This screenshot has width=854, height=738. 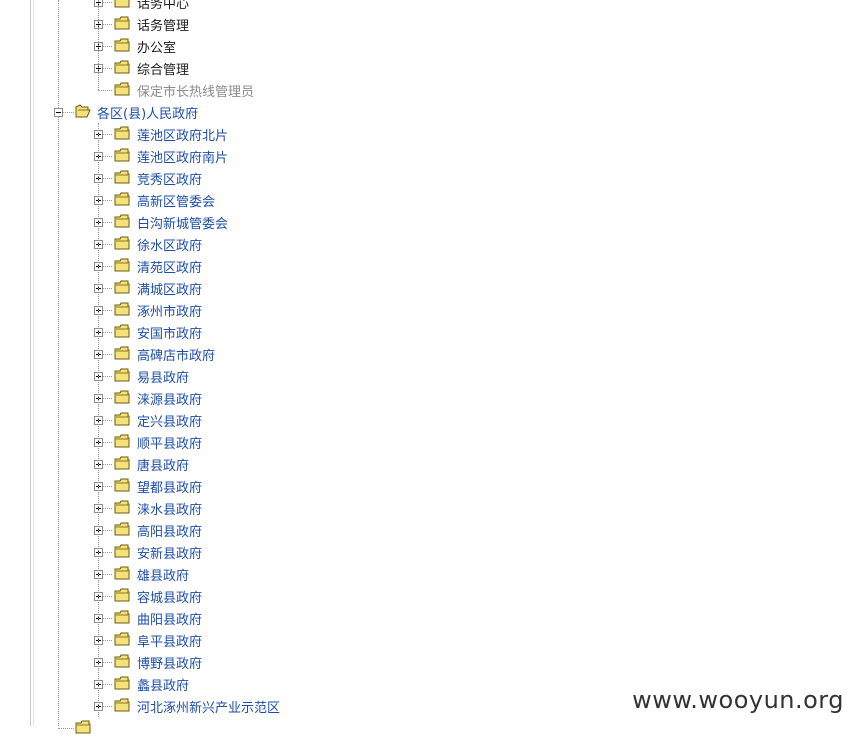 What do you see at coordinates (195, 90) in the screenshot?
I see `tree-node-label: 保定市长热线管理员` at bounding box center [195, 90].